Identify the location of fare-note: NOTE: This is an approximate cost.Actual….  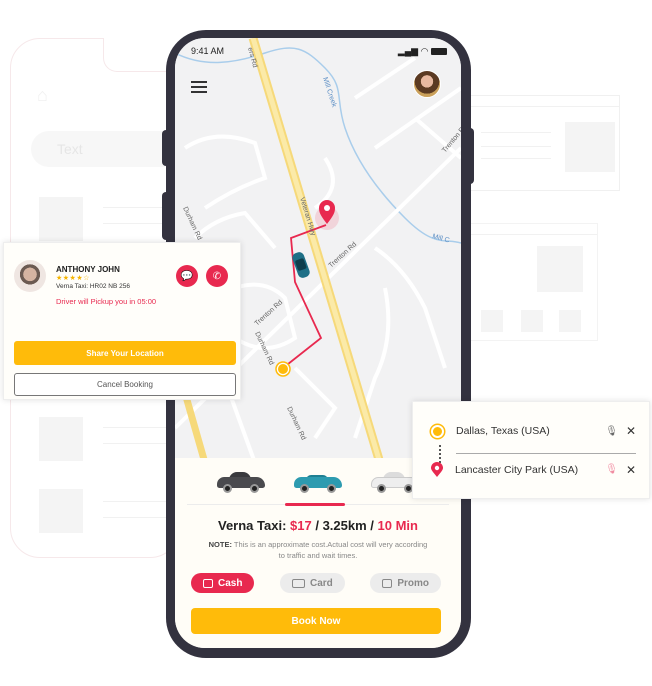
(318, 550).